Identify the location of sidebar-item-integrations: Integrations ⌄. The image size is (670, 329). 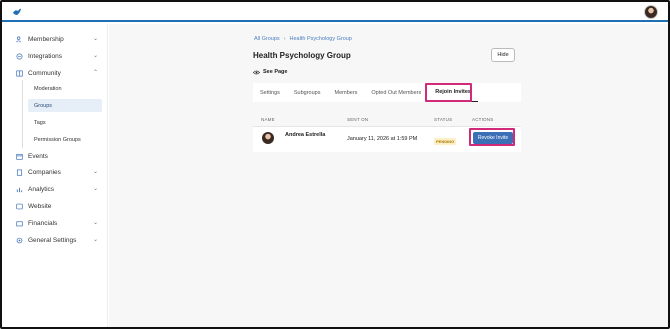
(59, 56).